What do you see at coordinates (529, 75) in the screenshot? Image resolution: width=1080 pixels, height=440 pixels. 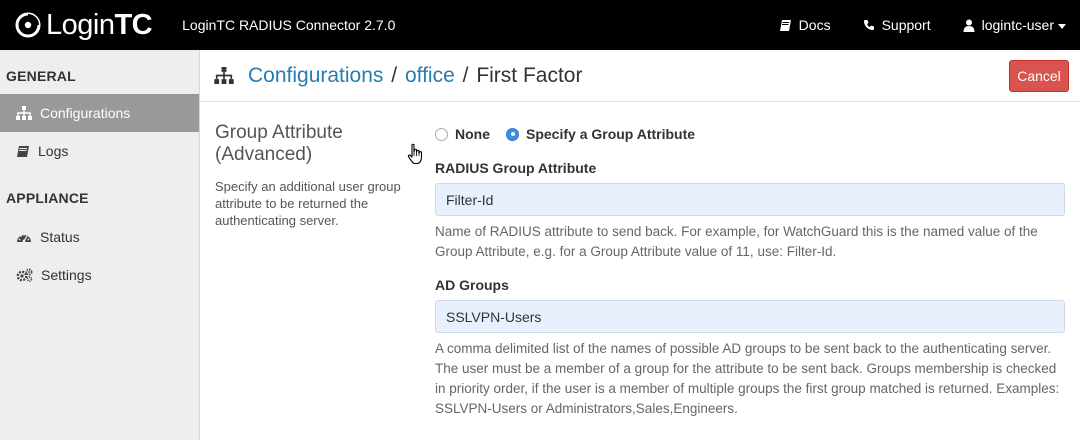 I see `breadcrumb-current: First Factor` at bounding box center [529, 75].